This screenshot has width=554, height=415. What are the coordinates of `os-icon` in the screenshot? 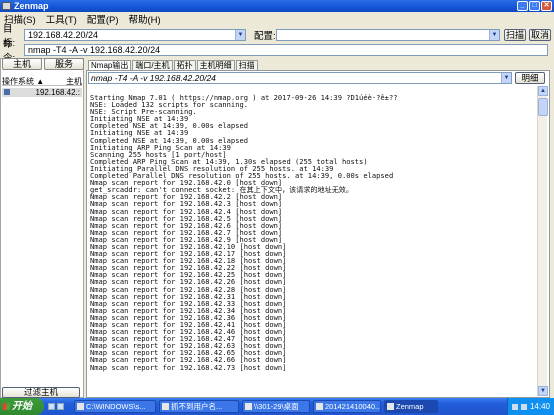 It's located at (7, 92).